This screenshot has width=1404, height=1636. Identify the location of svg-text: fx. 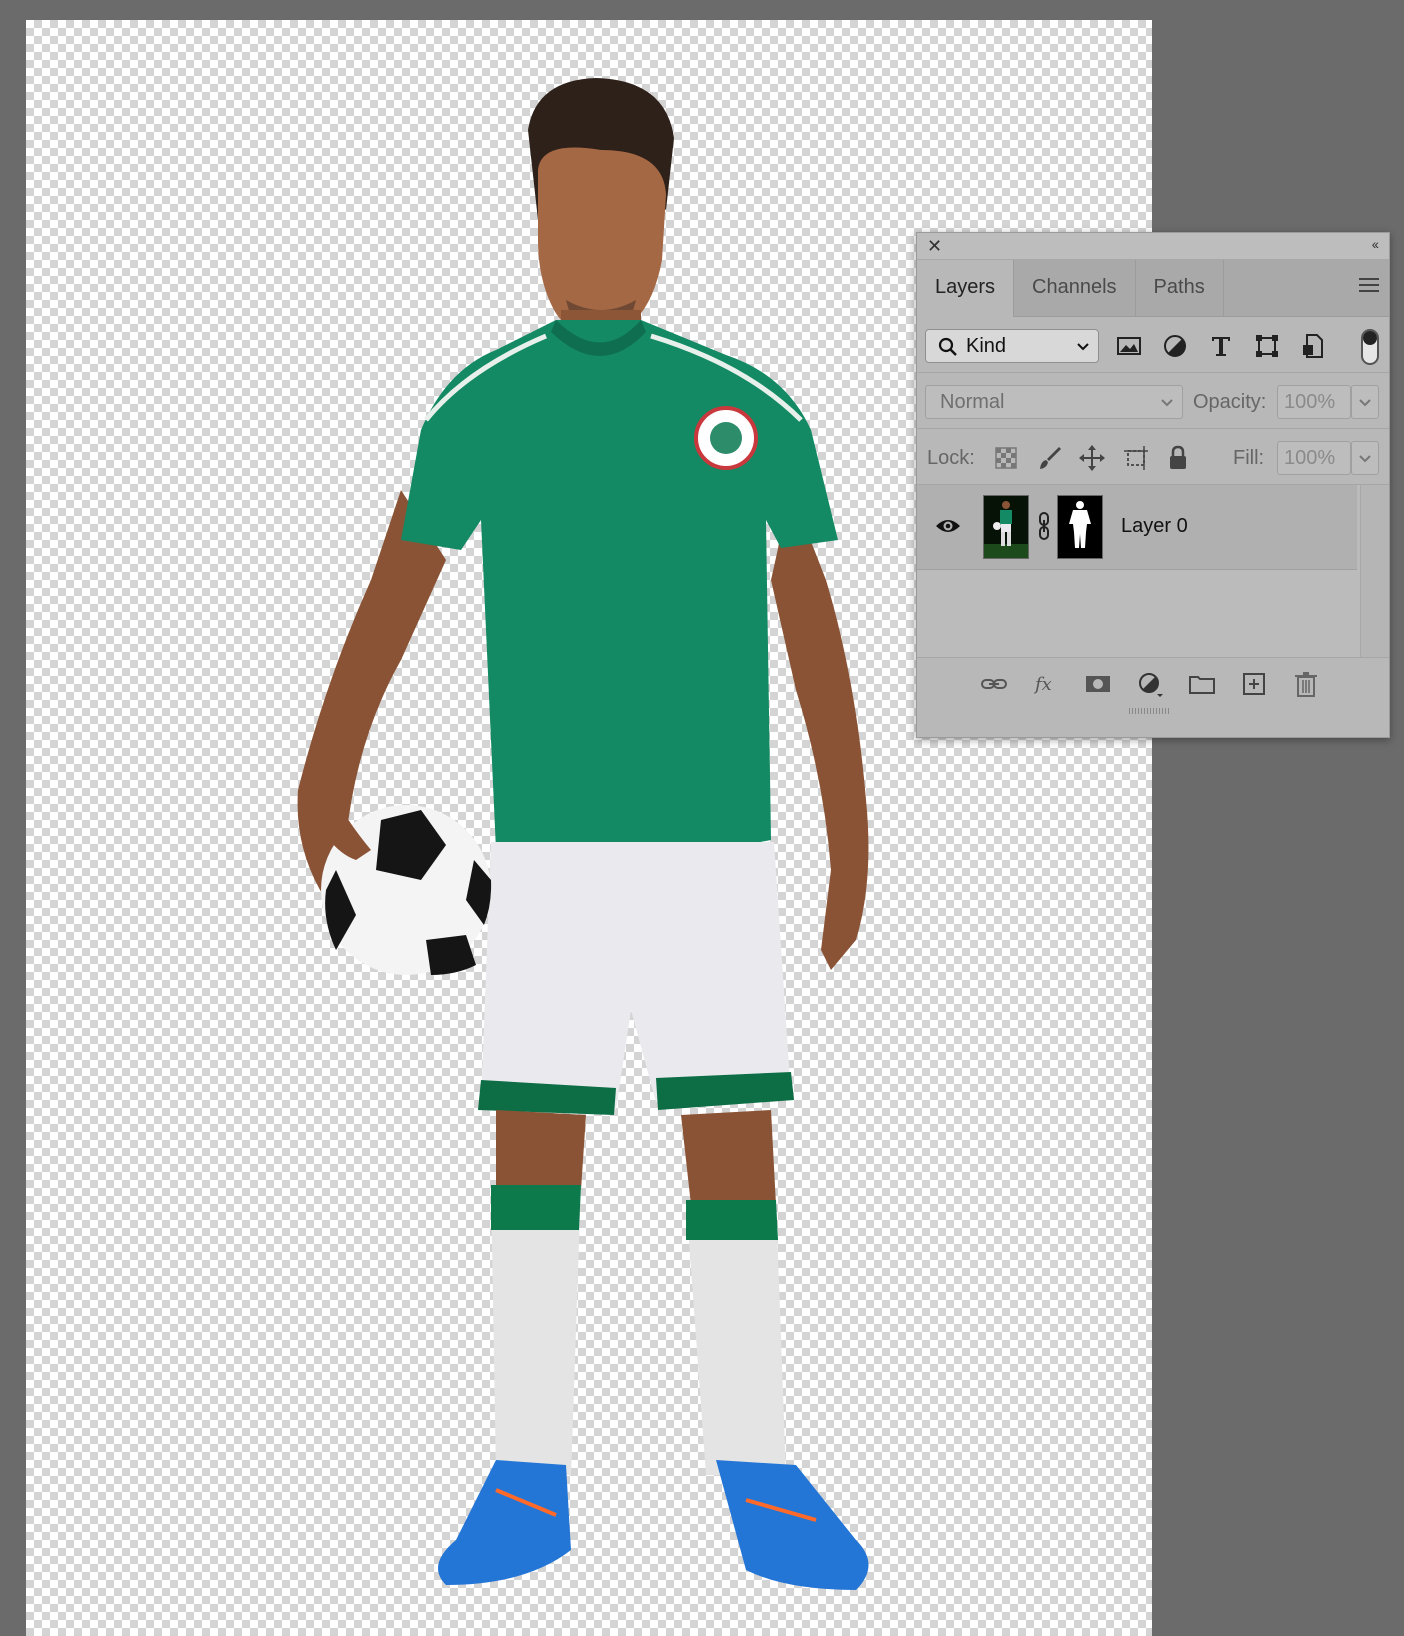
(1042, 684).